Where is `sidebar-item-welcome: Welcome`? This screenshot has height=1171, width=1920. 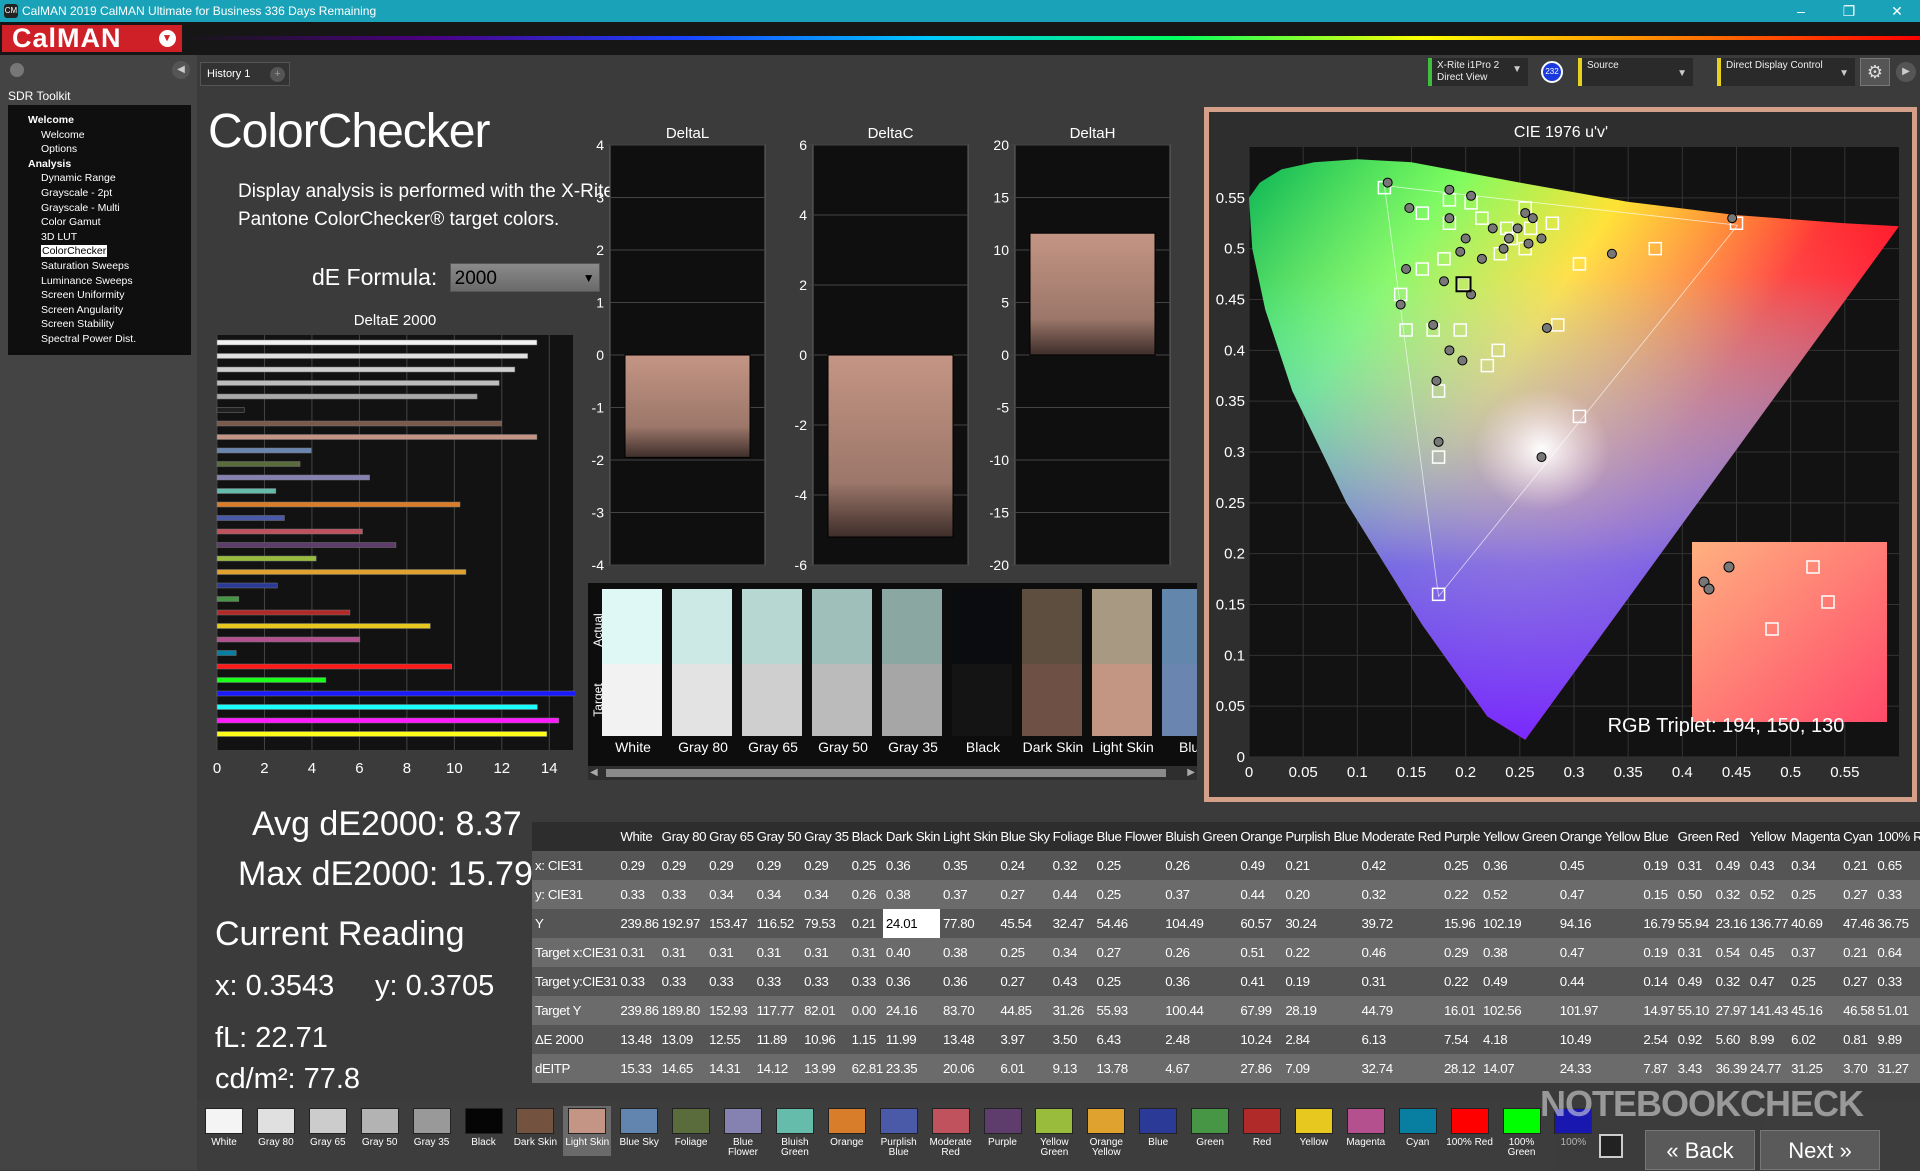 sidebar-item-welcome: Welcome is located at coordinates (99, 120).